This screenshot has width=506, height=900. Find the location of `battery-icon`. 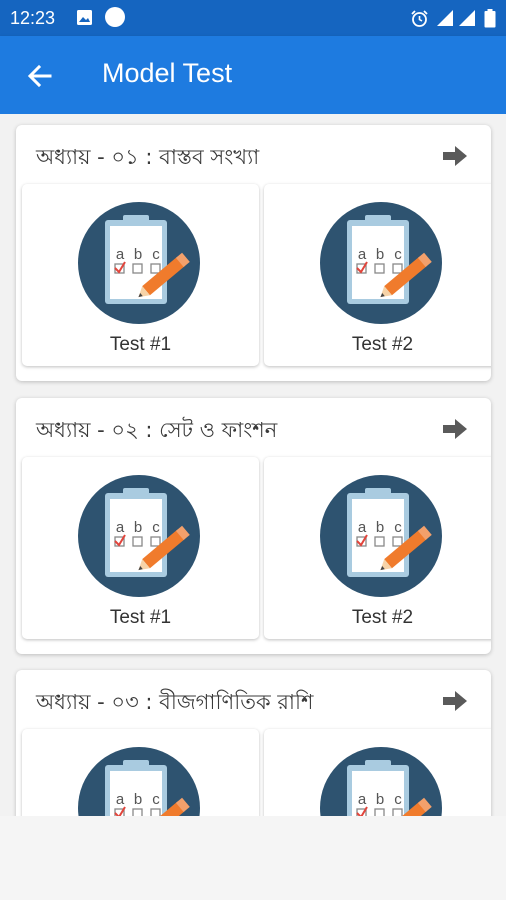

battery-icon is located at coordinates (490, 18).